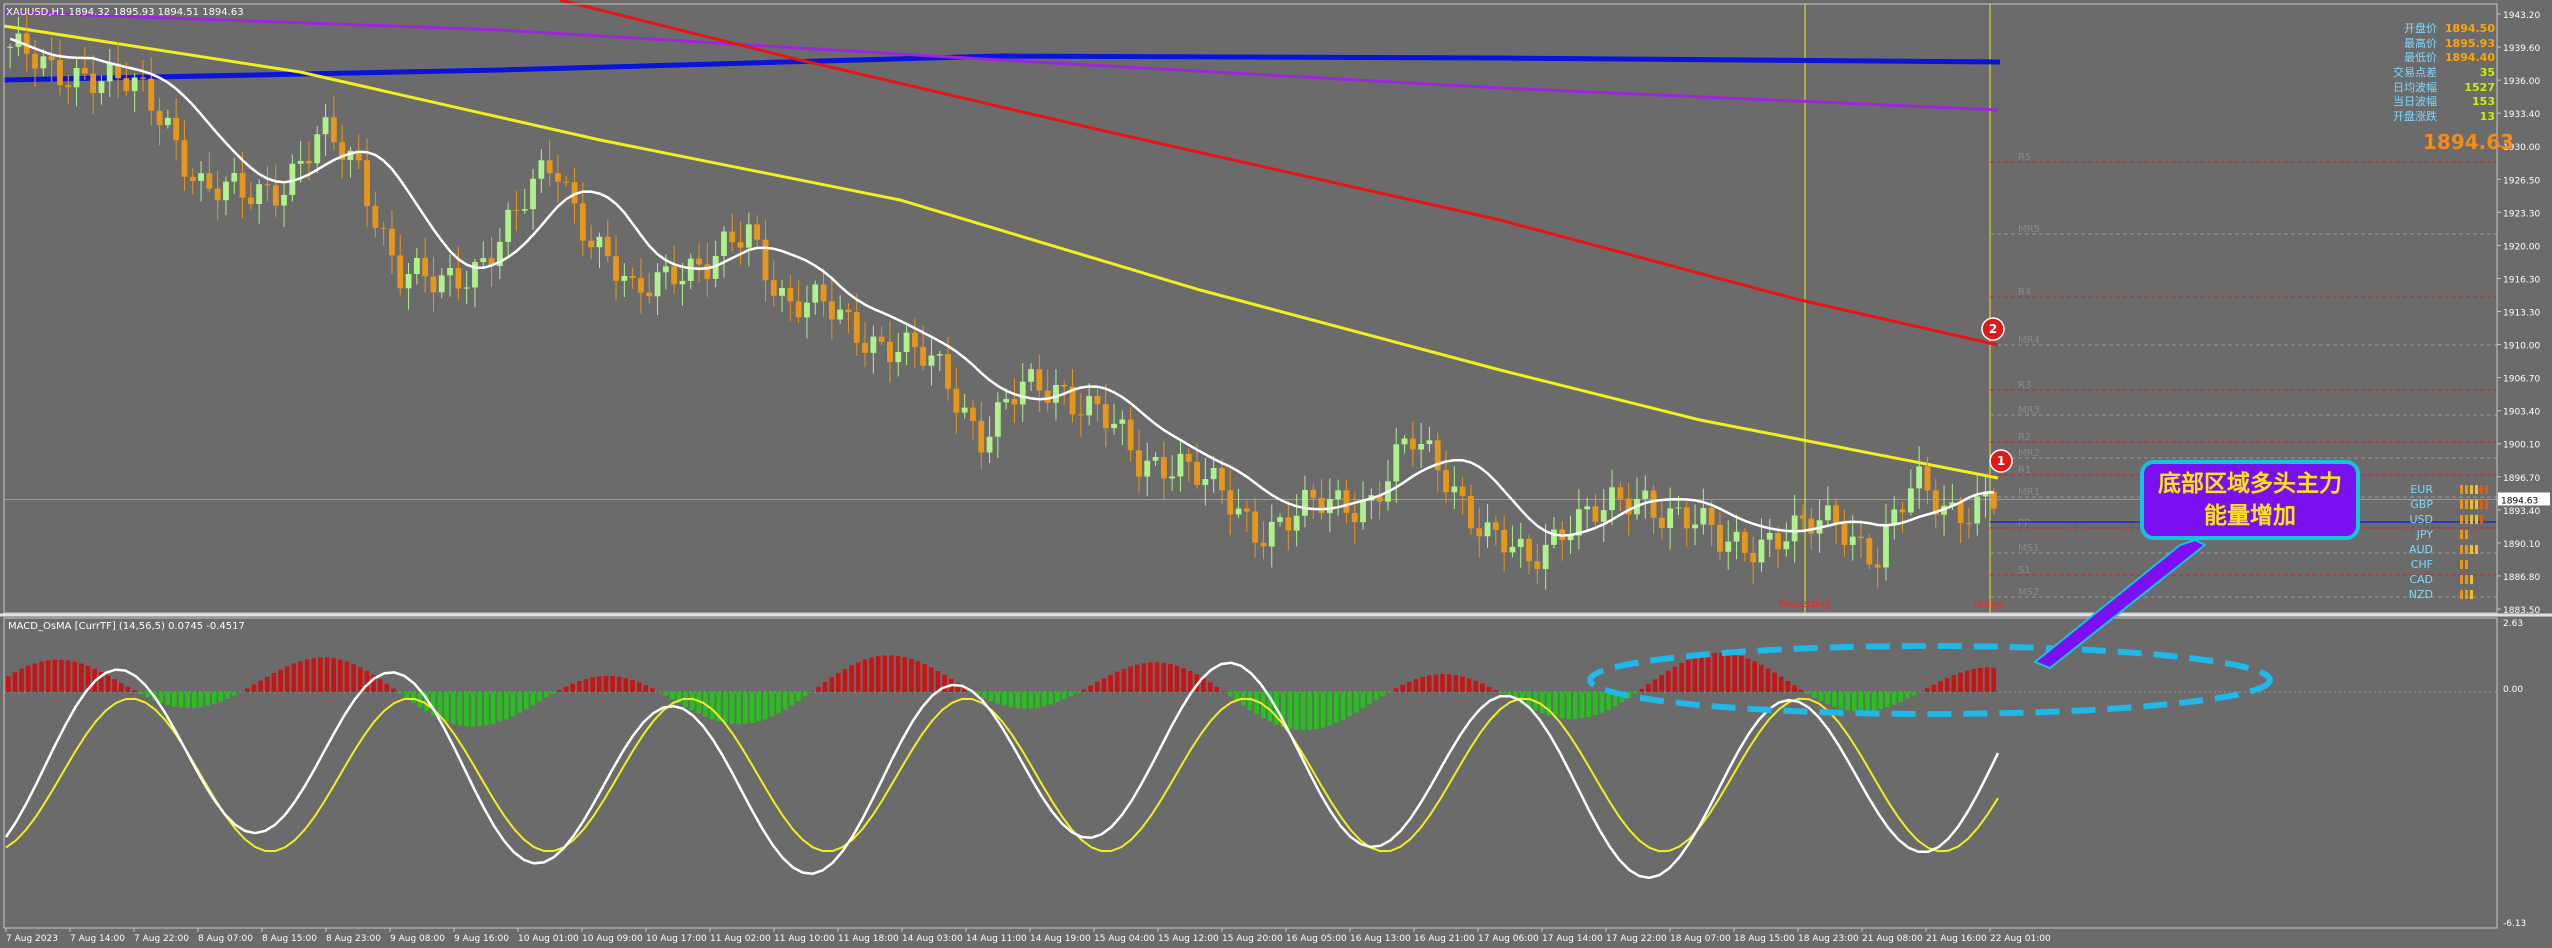 The height and width of the screenshot is (948, 2552). I want to click on price-axis-label: 1896.70, so click(2521, 479).